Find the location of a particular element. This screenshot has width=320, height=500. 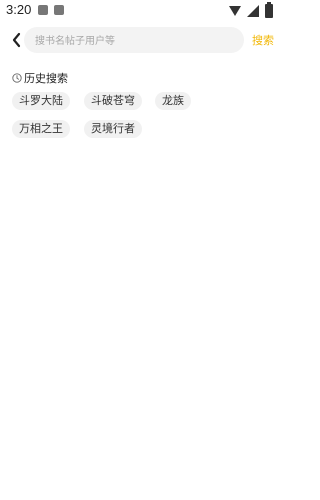

history-tag: 龙族 is located at coordinates (173, 101).